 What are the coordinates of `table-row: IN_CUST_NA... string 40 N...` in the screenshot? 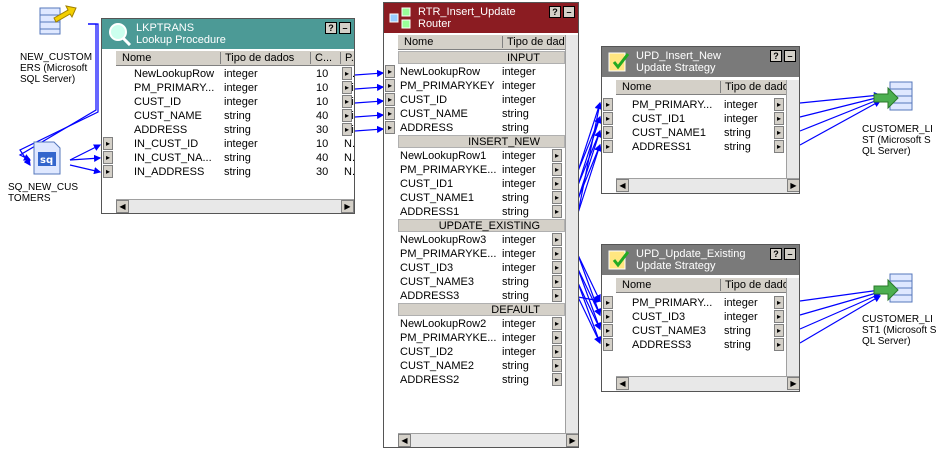 It's located at (235, 158).